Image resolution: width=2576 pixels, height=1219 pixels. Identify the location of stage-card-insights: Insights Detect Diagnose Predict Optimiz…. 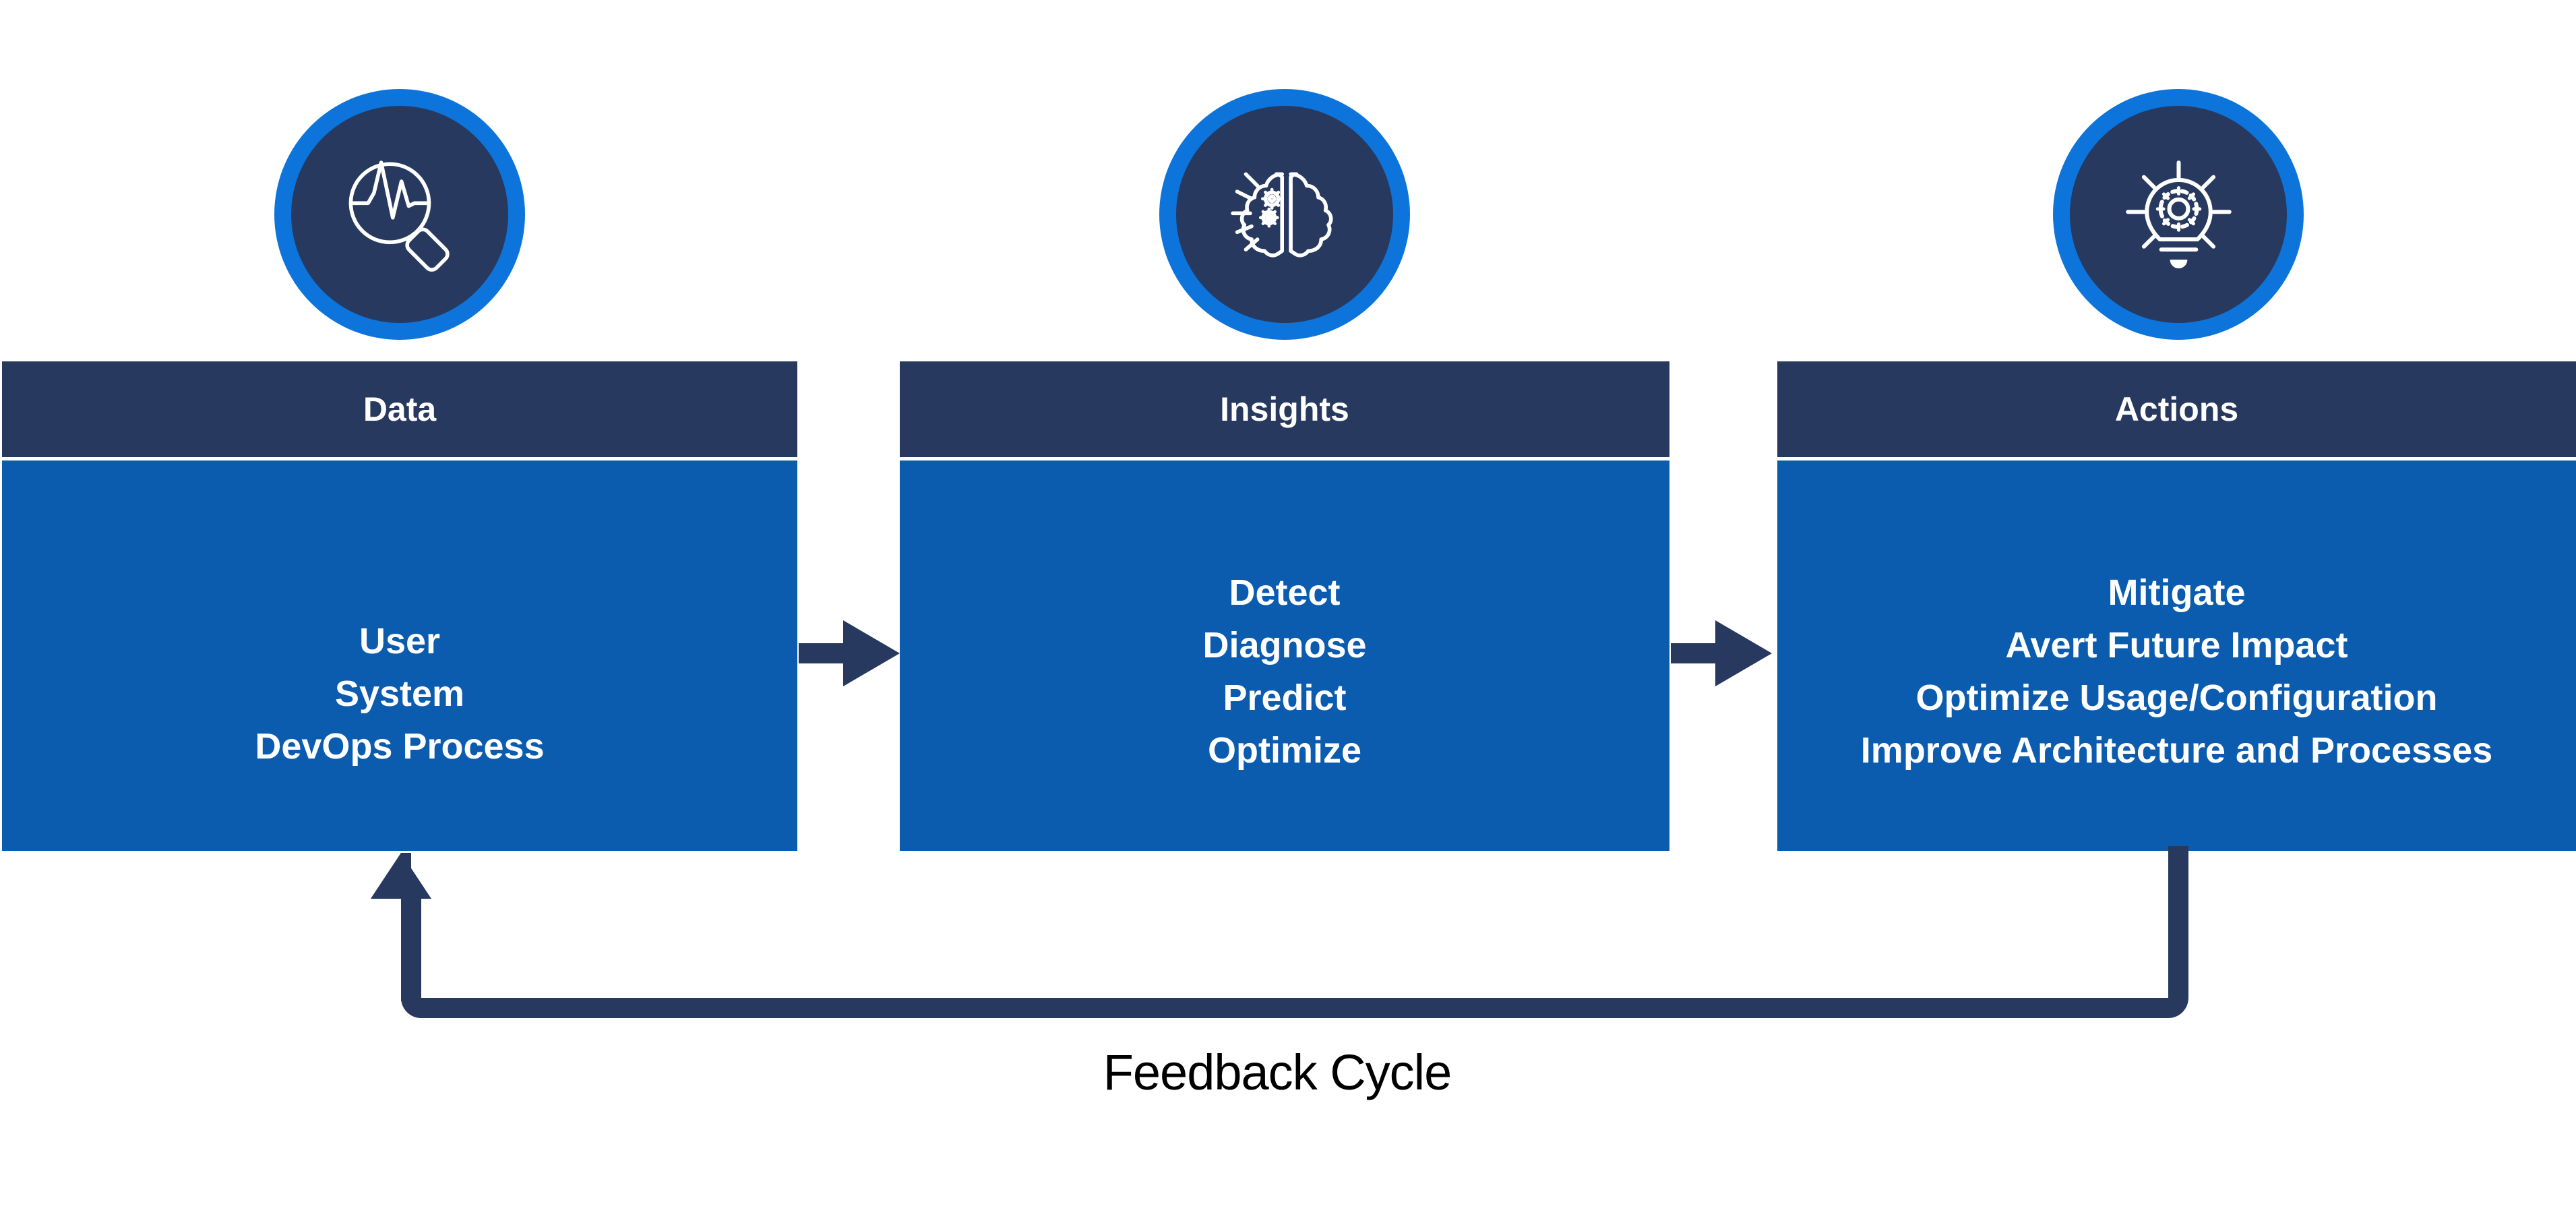
(1284, 606).